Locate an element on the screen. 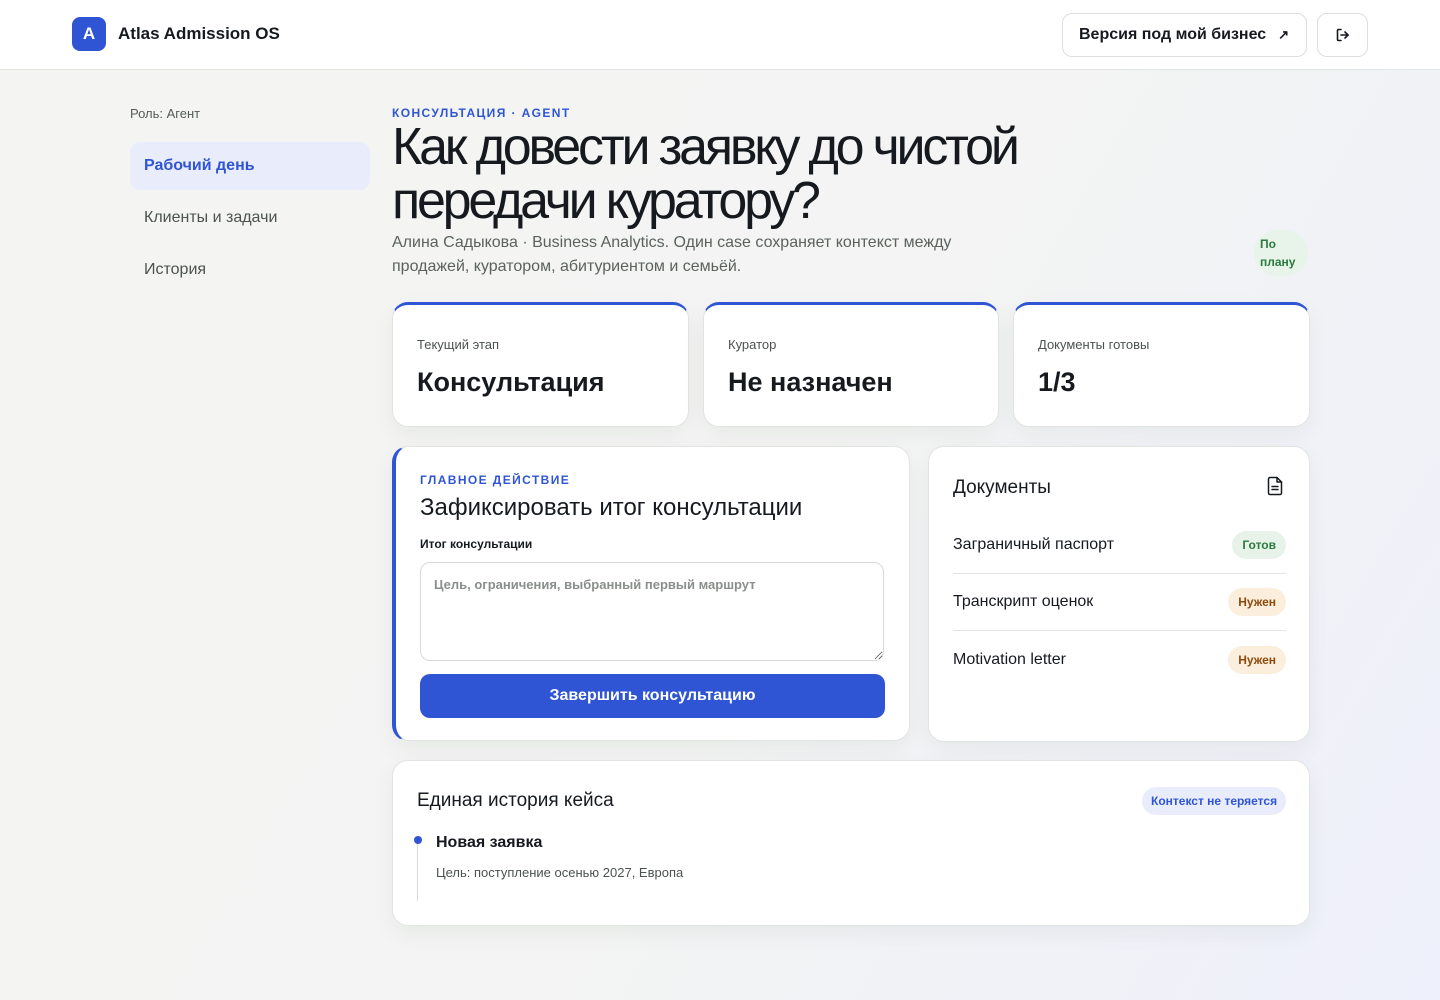  business-version-label: Версия под мой бизнес is located at coordinates (1173, 34).